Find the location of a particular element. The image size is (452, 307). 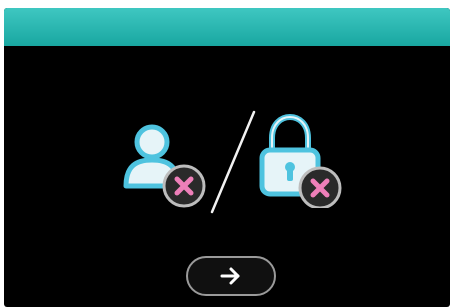

lock-icon is located at coordinates (300, 160).